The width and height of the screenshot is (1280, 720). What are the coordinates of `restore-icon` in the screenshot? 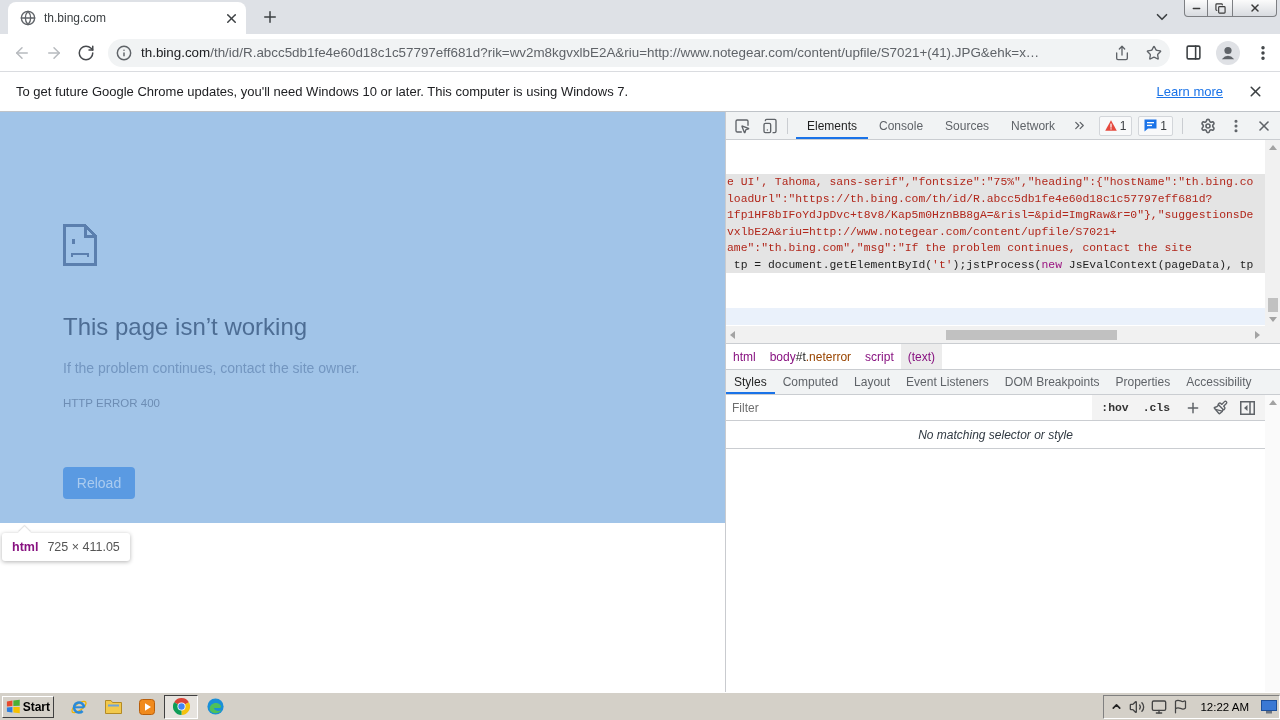 It's located at (1220, 8).